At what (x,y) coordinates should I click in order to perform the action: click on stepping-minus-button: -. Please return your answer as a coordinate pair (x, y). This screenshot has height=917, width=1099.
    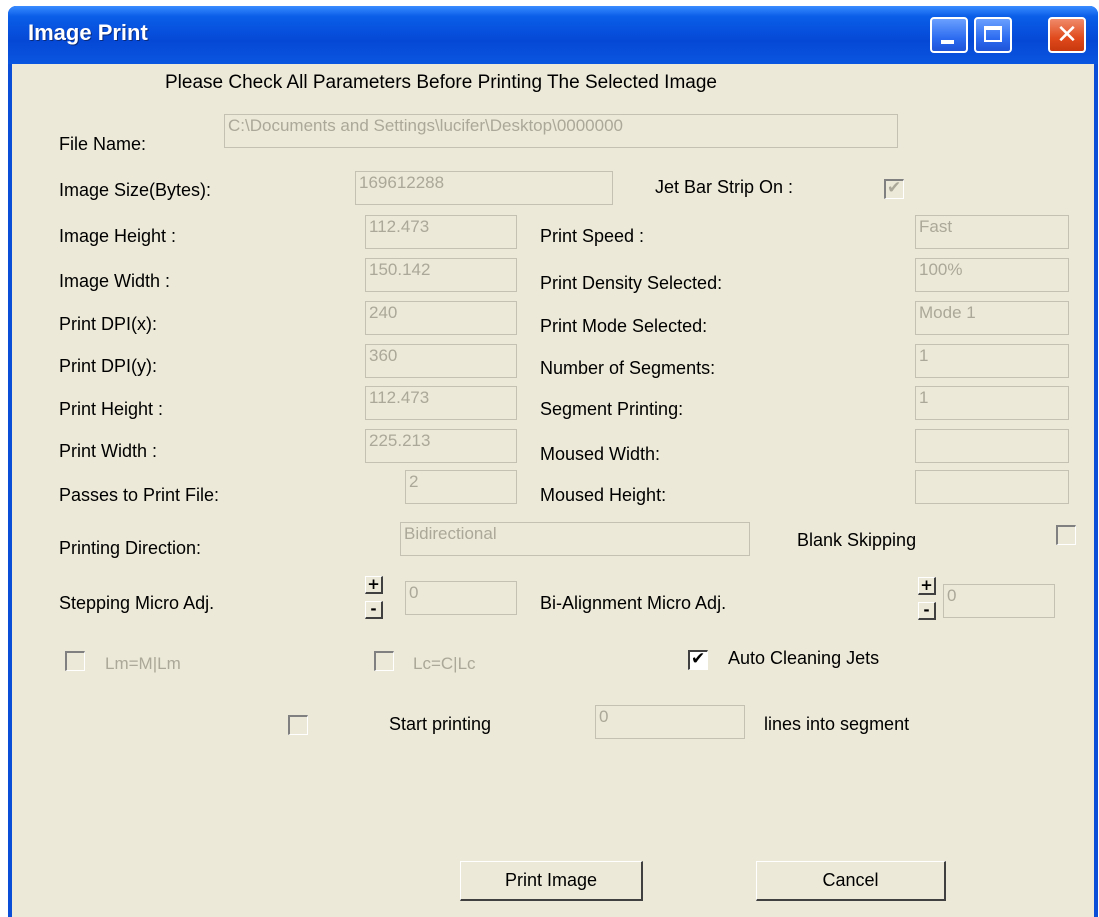
    Looking at the image, I should click on (374, 610).